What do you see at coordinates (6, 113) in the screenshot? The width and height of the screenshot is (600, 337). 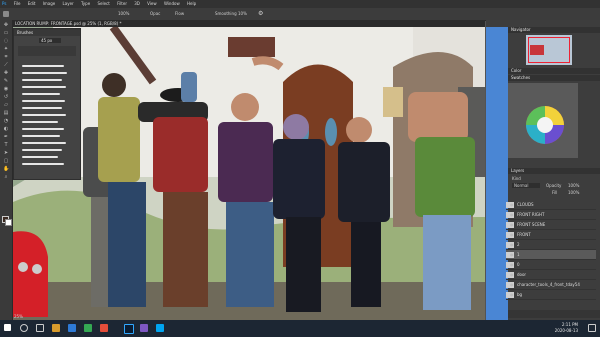 I see `gradient-tool-icon: ▤` at bounding box center [6, 113].